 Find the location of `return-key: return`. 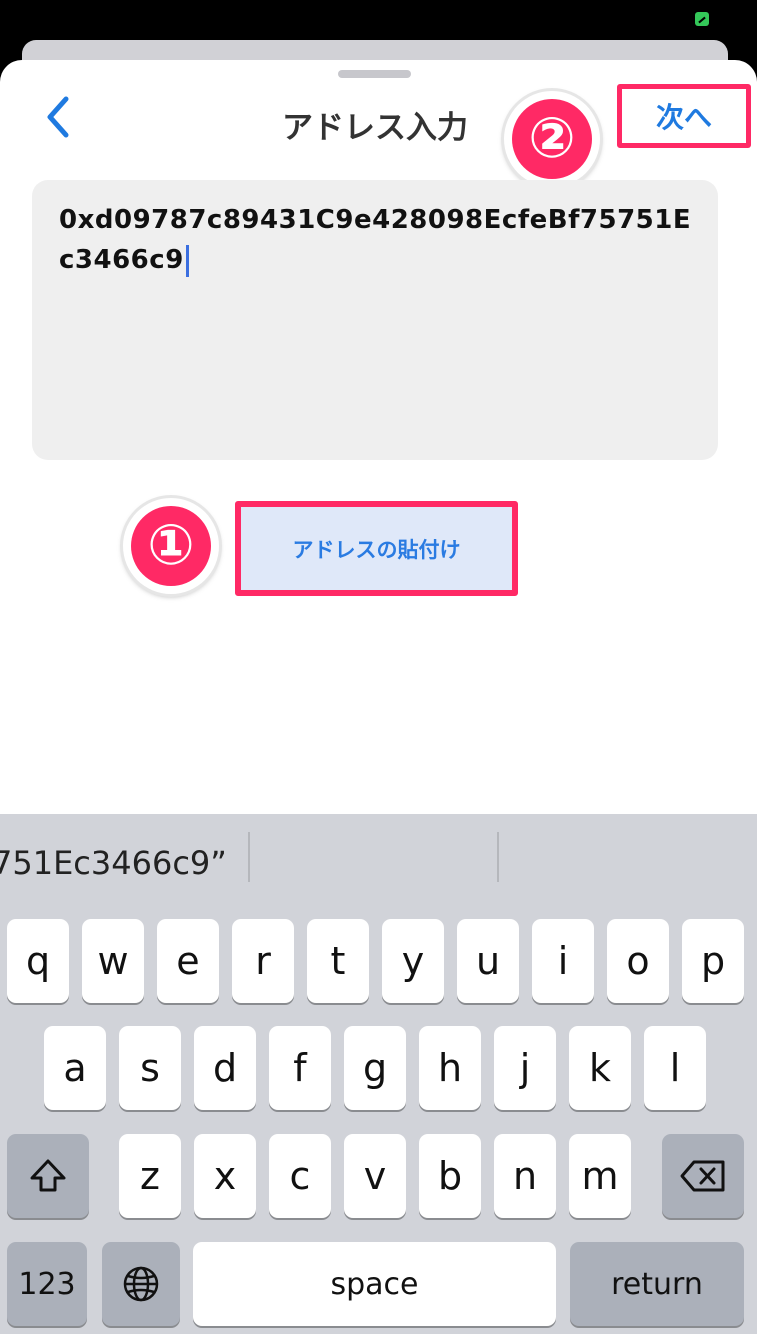

return-key: return is located at coordinates (657, 1284).